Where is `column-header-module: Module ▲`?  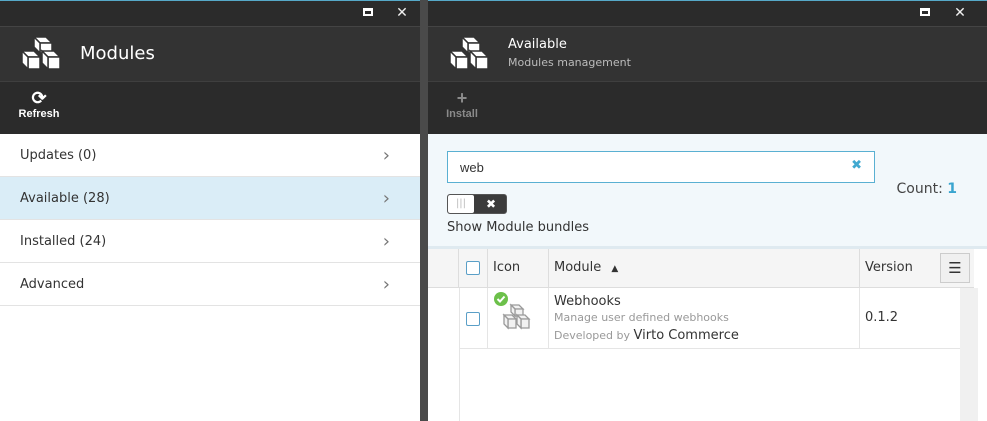 column-header-module: Module ▲ is located at coordinates (704, 268).